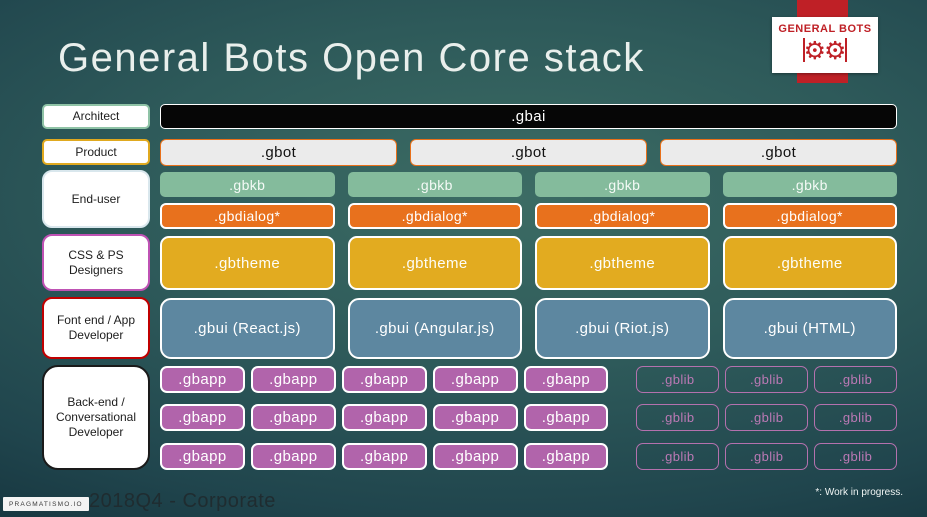  I want to click on role-label-frontend: Font end / App Developer, so click(96, 328).